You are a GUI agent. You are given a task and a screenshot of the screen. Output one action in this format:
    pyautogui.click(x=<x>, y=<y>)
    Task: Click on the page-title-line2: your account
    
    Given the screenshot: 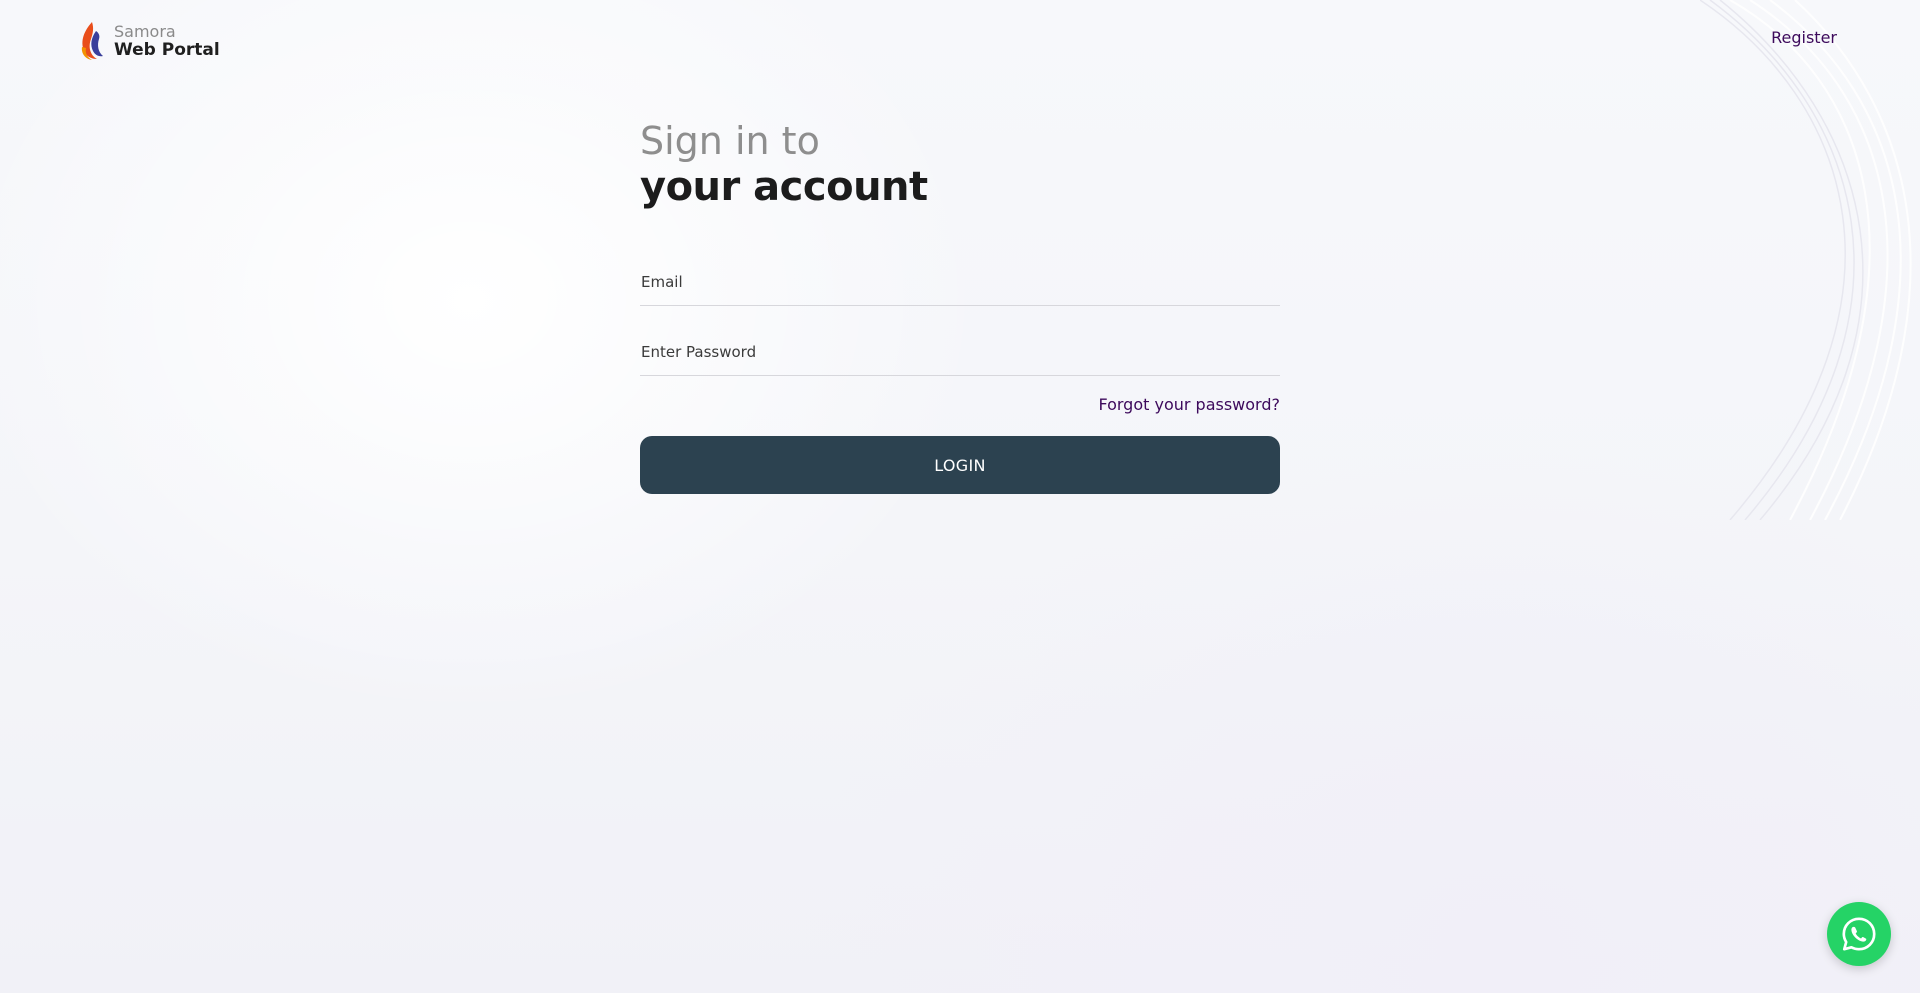 What is the action you would take?
    pyautogui.click(x=784, y=187)
    